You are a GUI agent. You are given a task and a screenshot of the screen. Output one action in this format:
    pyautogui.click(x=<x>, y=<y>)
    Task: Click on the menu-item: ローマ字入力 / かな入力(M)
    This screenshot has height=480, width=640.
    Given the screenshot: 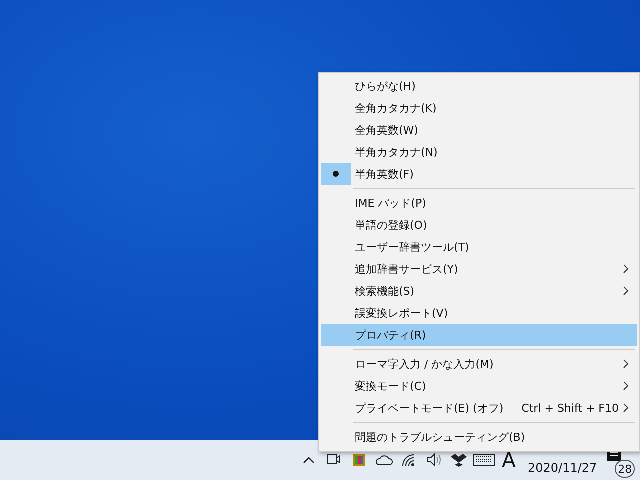 What is the action you would take?
    pyautogui.click(x=479, y=364)
    